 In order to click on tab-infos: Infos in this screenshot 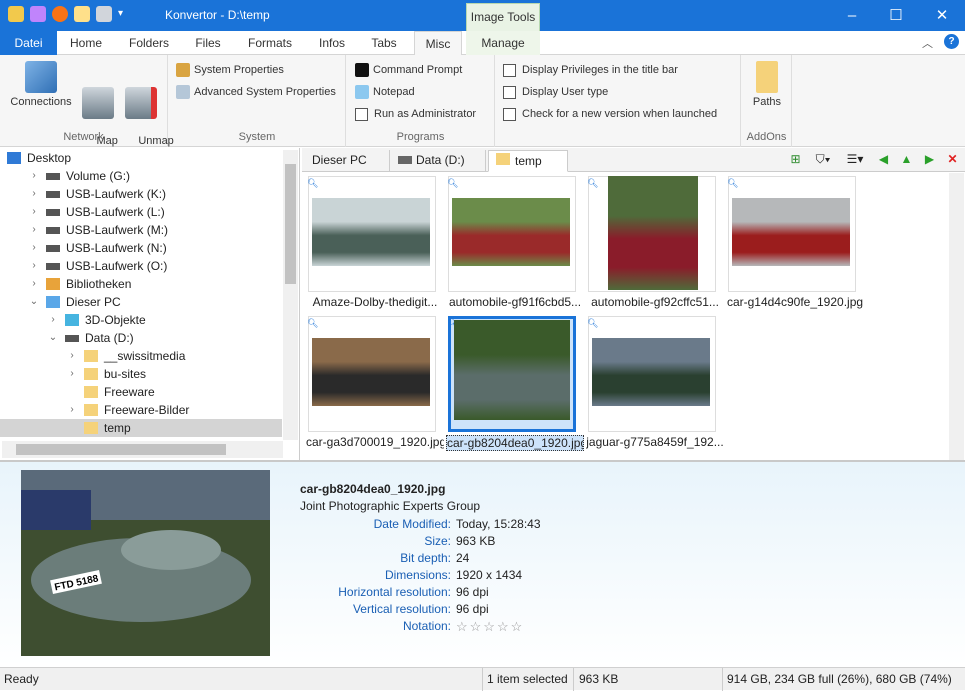, I will do `click(332, 43)`.